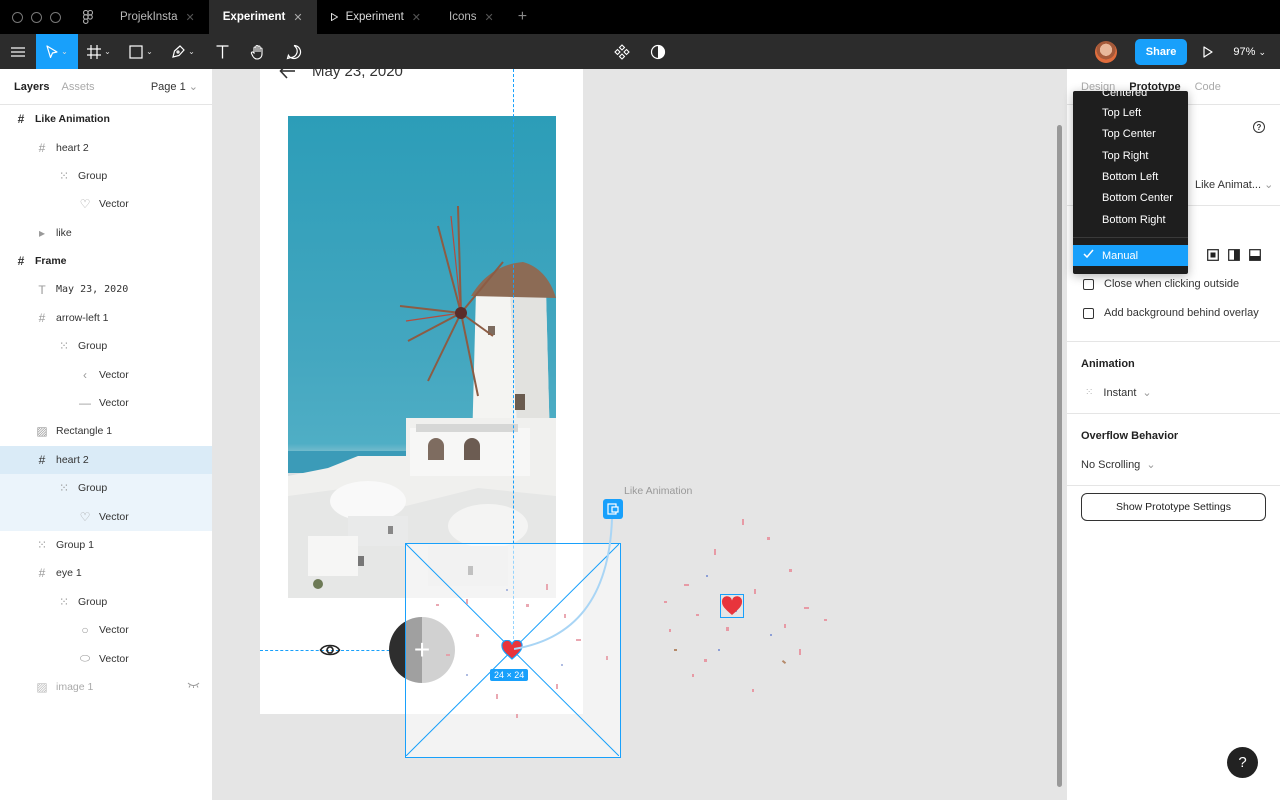  I want to click on hidden-eye-icon, so click(193, 685).